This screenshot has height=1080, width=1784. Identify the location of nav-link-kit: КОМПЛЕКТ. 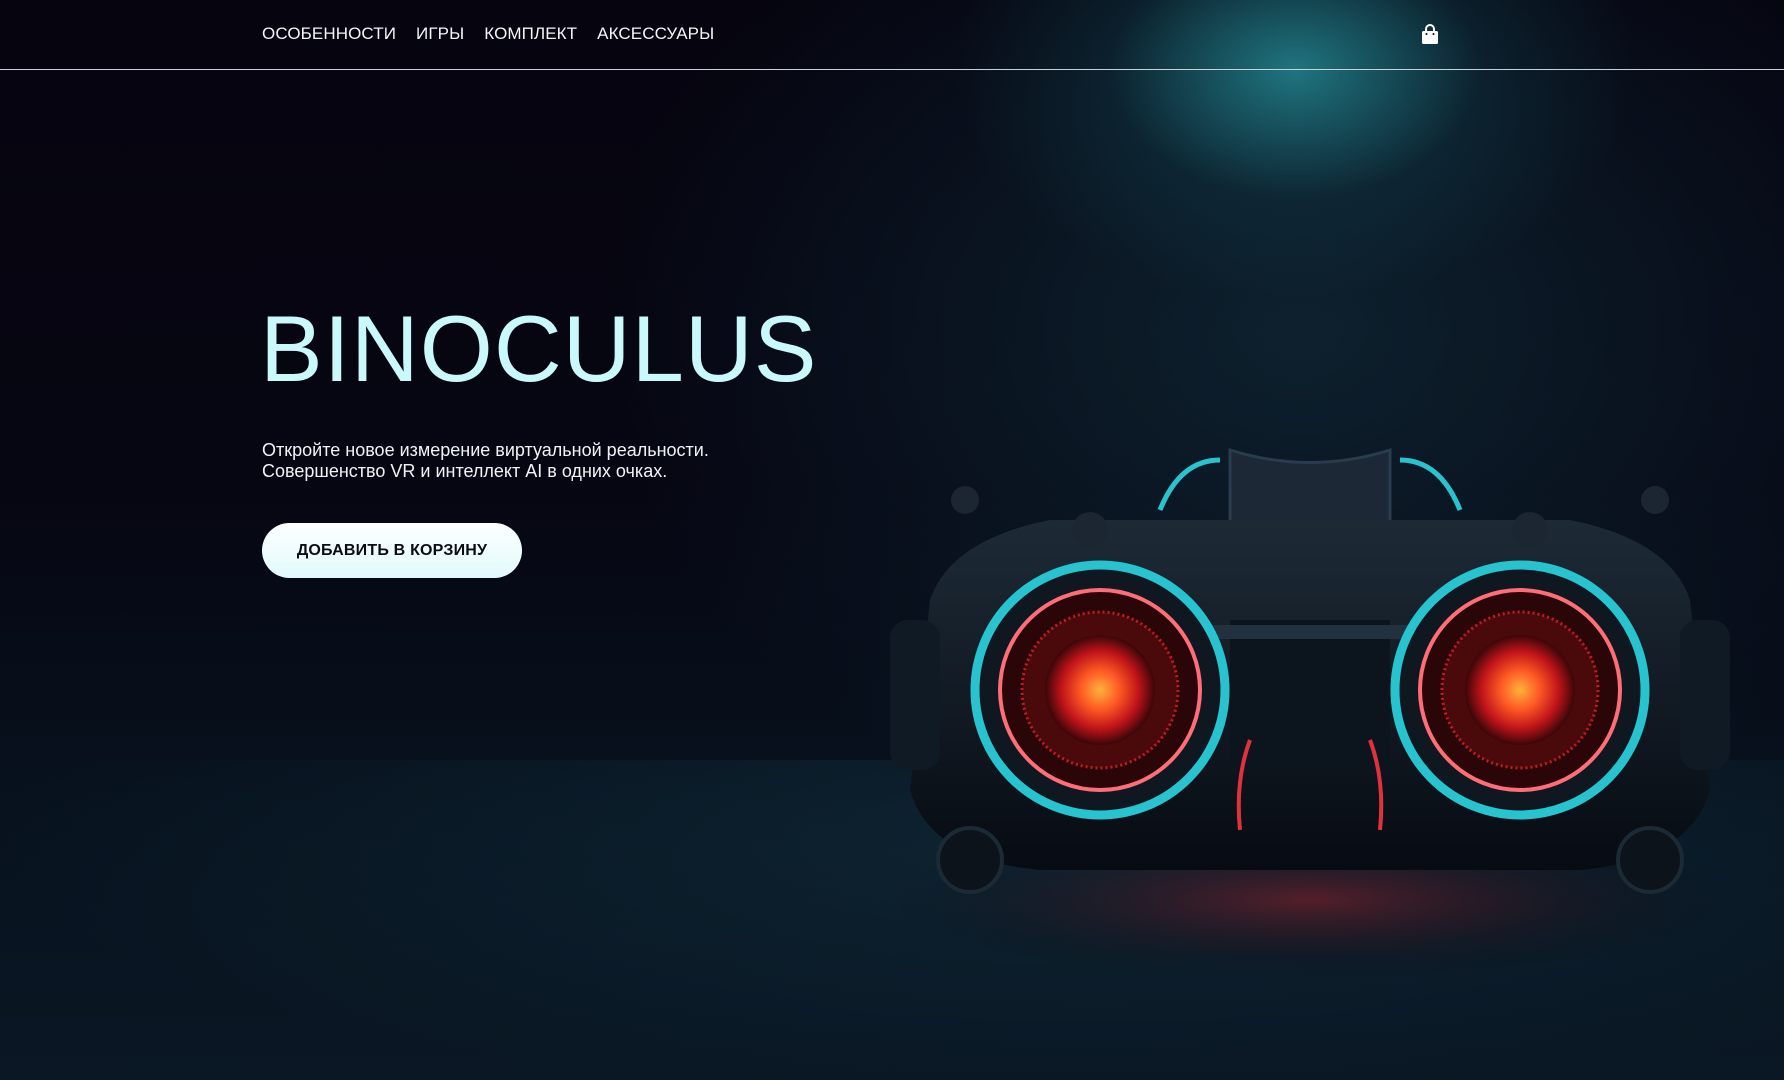
(530, 34).